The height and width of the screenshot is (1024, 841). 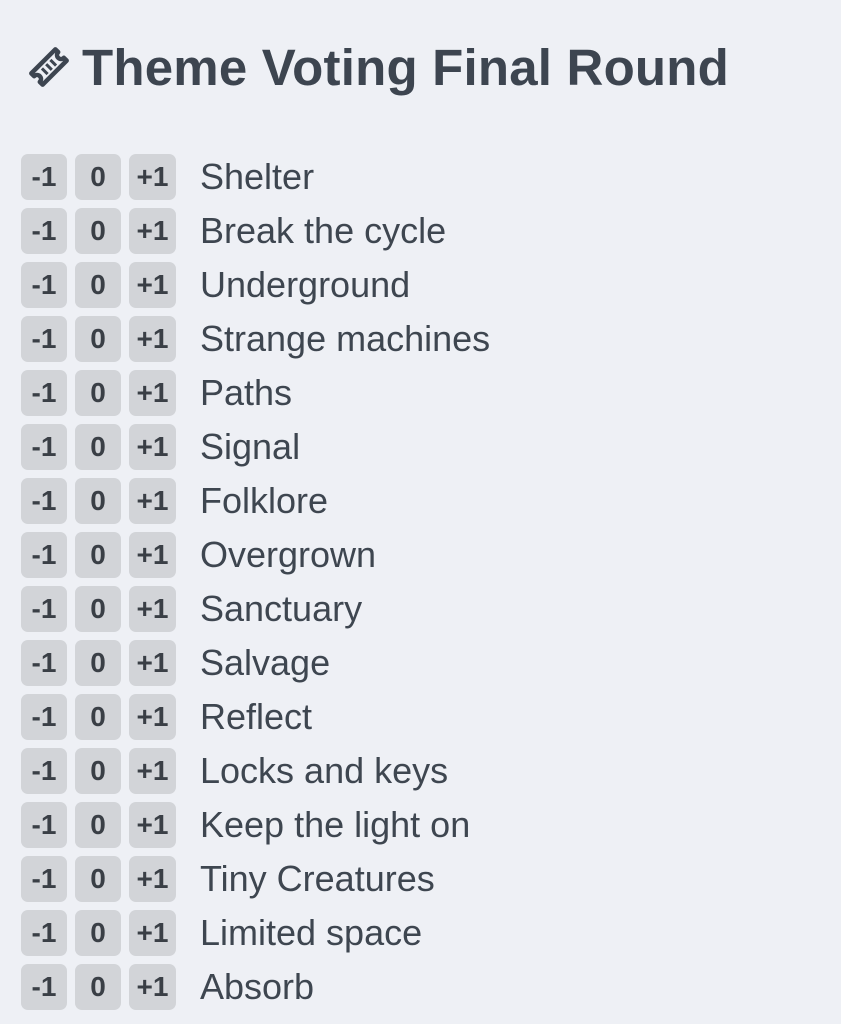 I want to click on theme-row: -1 0 +1 Underground, so click(x=421, y=285).